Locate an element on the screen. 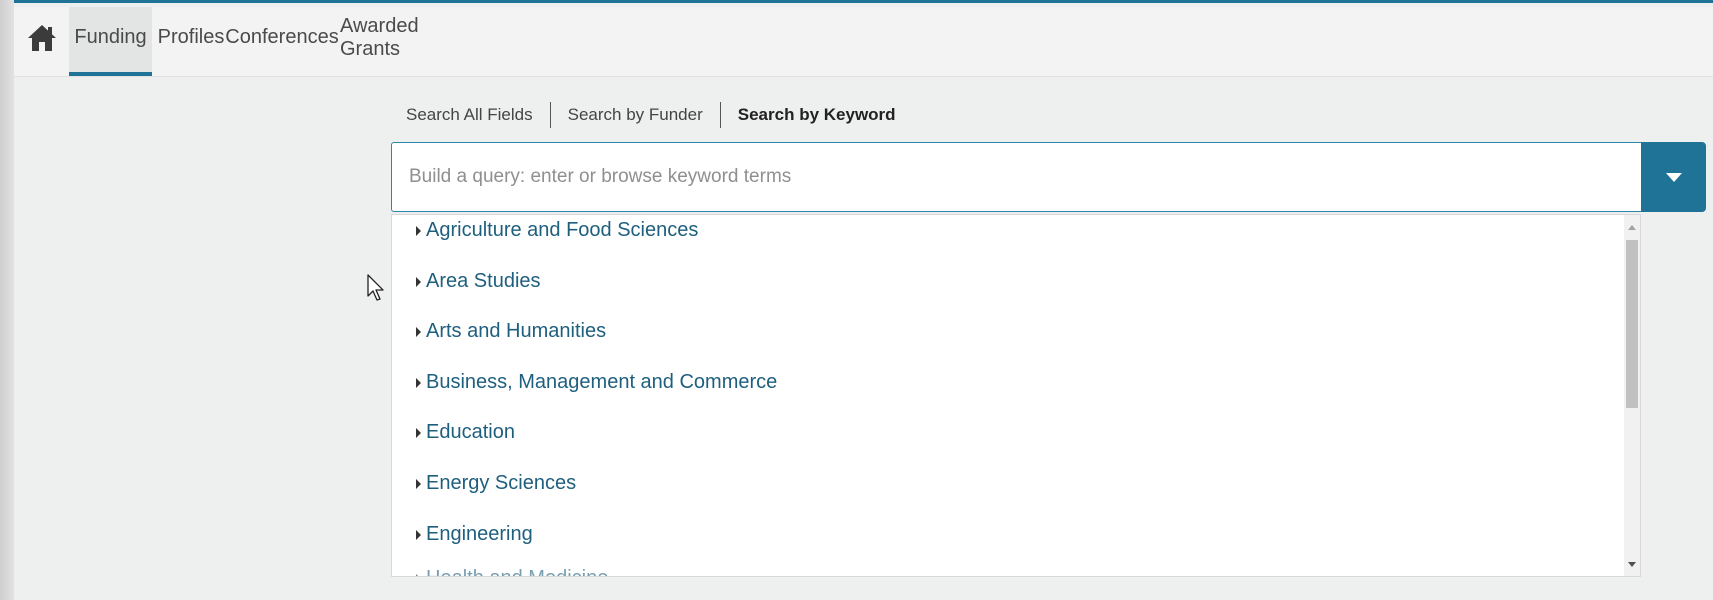 This screenshot has width=1713, height=600. keyword-label: Business, Management and Commerce is located at coordinates (602, 382).